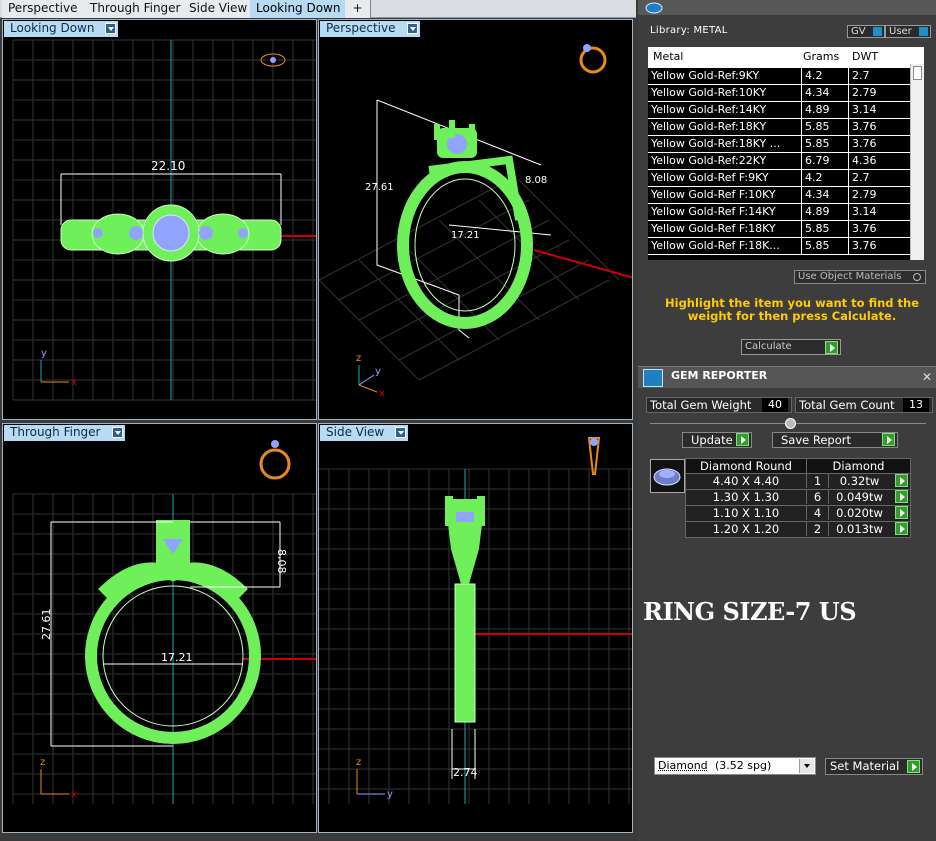 This screenshot has height=841, width=936. Describe the element at coordinates (743, 765) in the screenshot. I see `material-density: (3.52 spg)` at that location.